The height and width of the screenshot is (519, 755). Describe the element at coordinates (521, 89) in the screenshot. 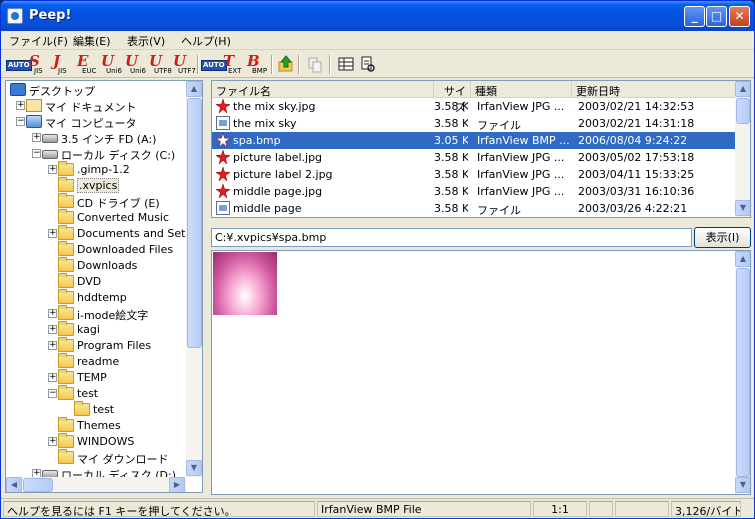

I see `column-type: 種類` at that location.